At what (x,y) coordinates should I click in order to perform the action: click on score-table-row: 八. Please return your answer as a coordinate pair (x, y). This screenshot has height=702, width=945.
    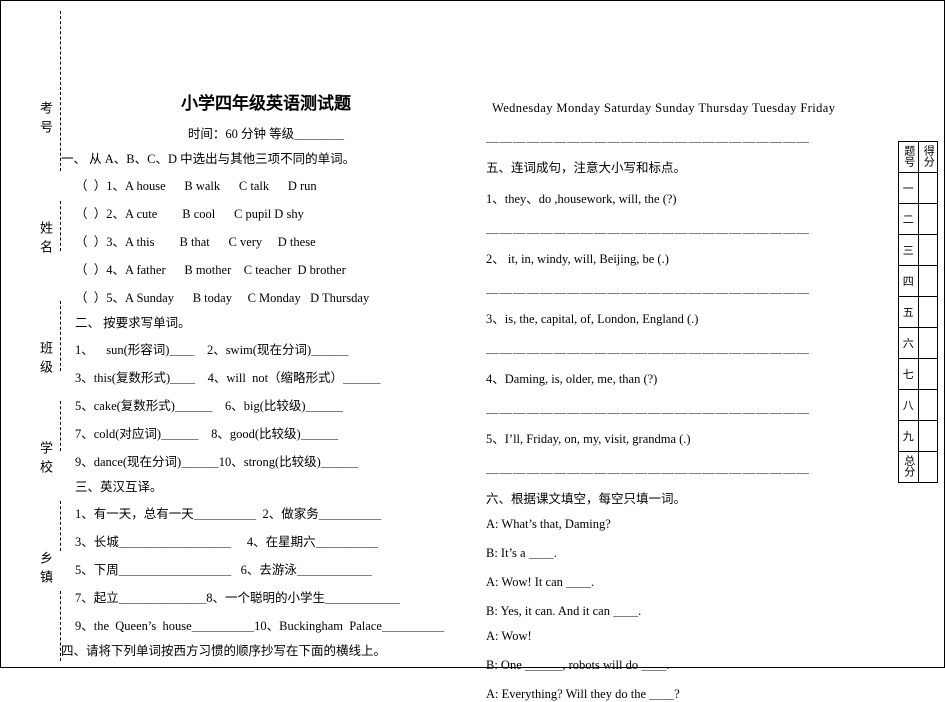
    Looking at the image, I should click on (918, 405).